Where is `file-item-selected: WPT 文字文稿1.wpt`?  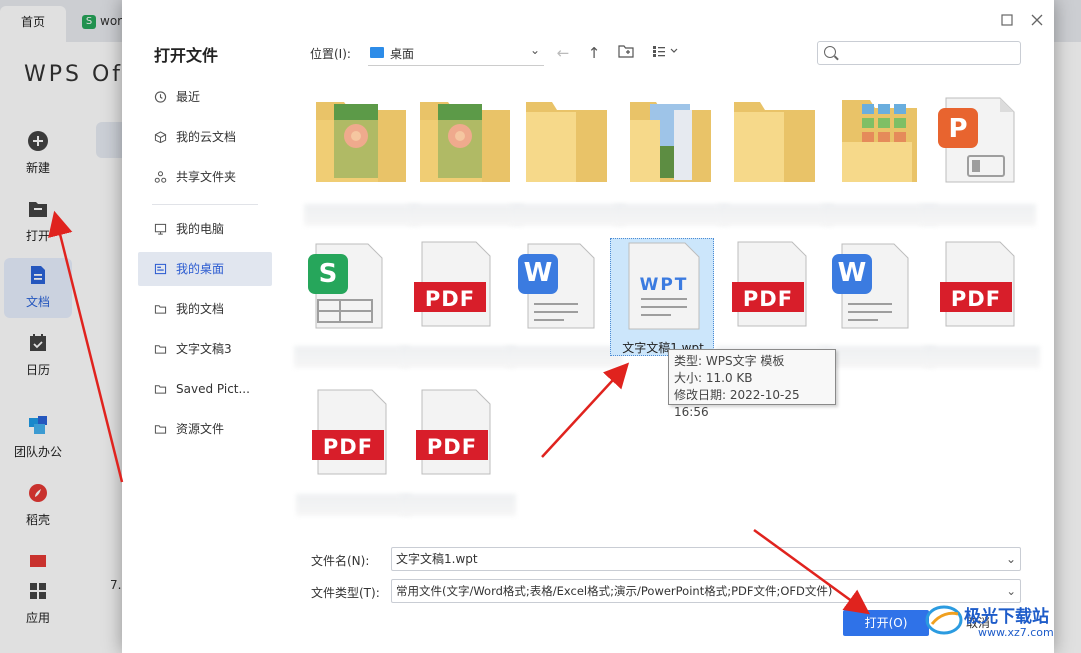
file-item-selected: WPT 文字文稿1.wpt is located at coordinates (662, 297).